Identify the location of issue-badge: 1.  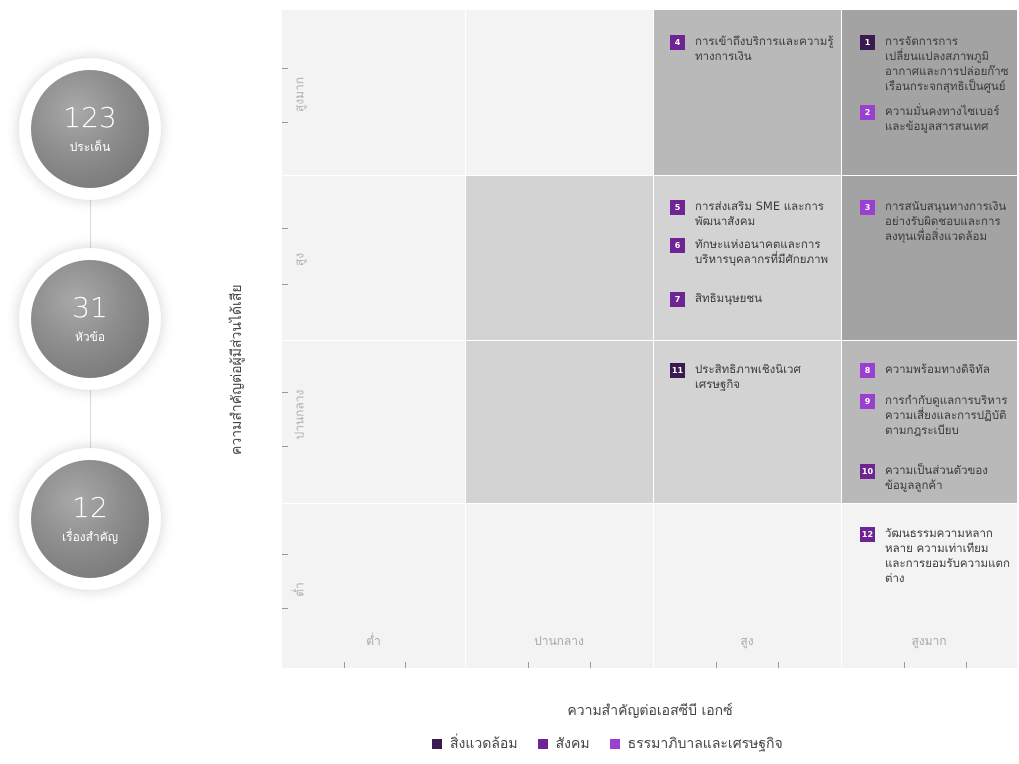
(867, 42).